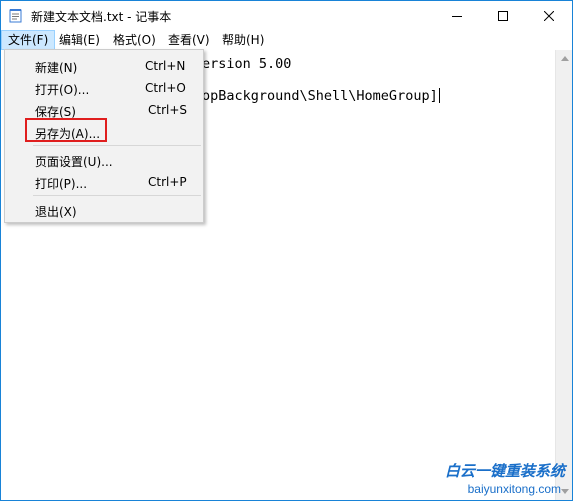  What do you see at coordinates (514, 489) in the screenshot?
I see `watermark-url: baiyunxitong.com` at bounding box center [514, 489].